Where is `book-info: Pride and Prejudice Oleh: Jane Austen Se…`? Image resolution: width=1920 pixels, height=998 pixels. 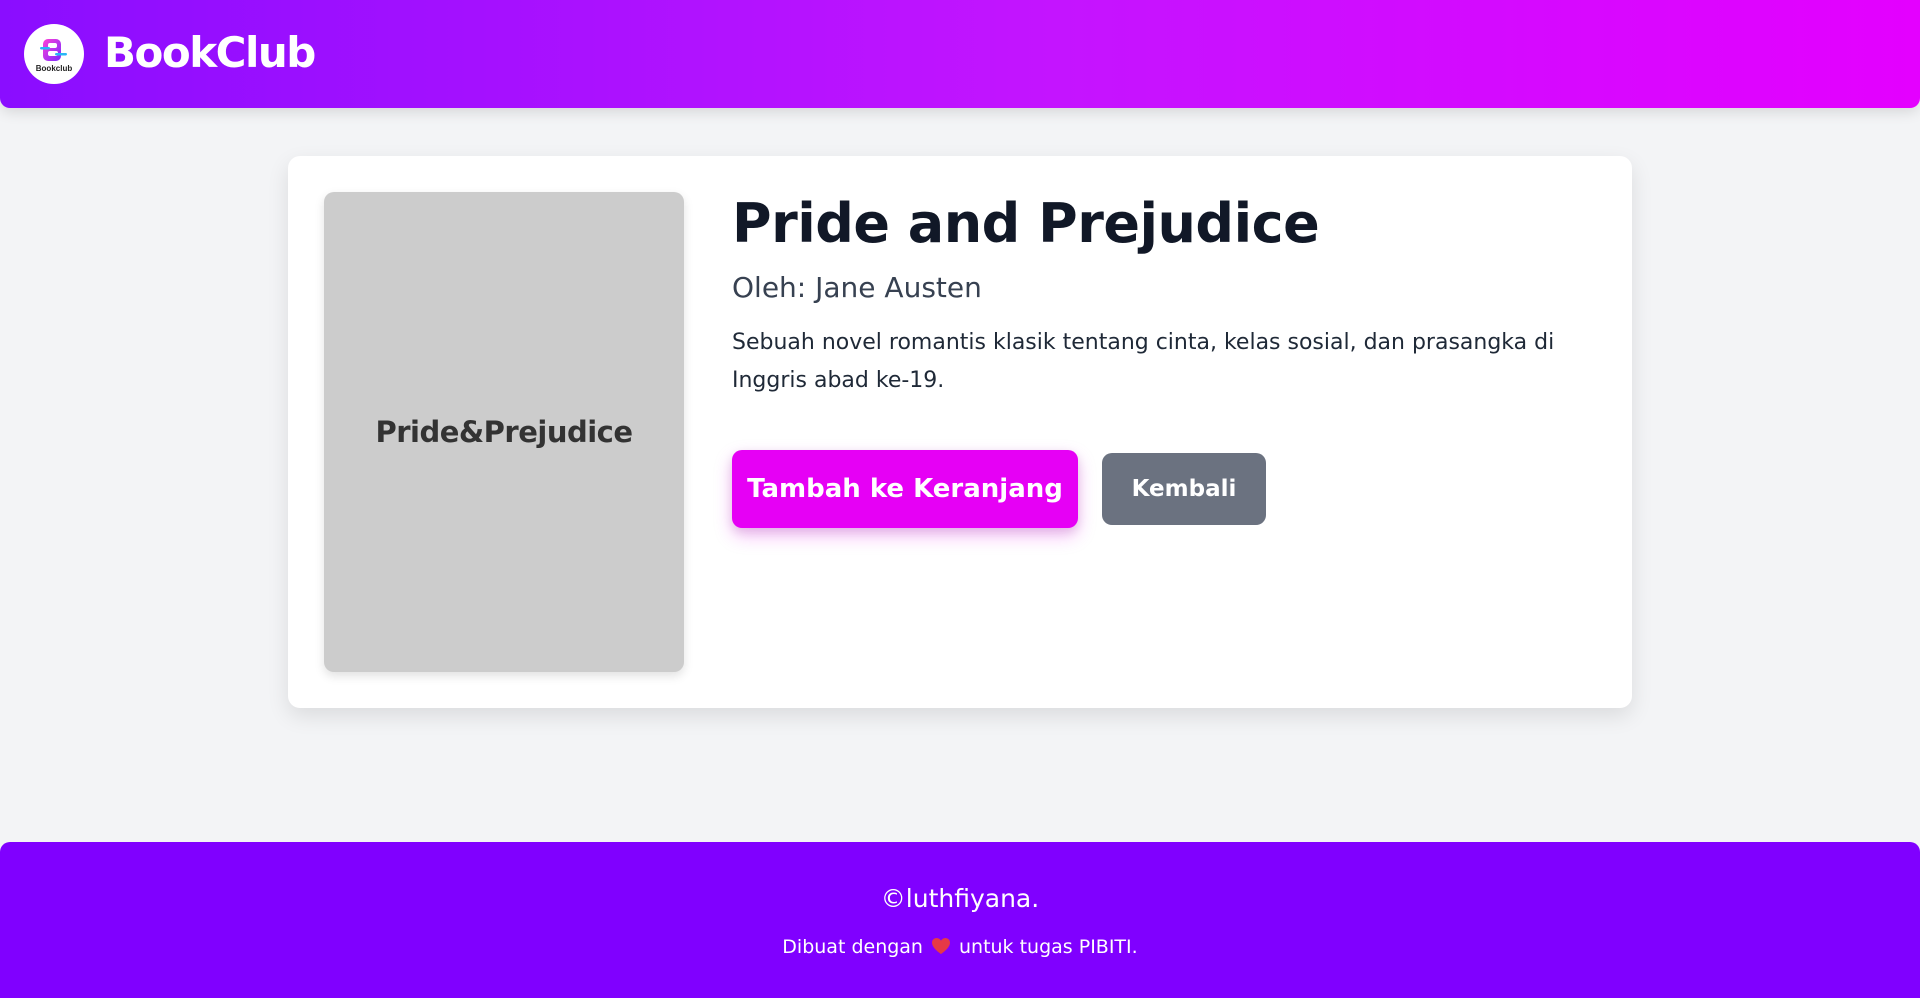
book-info: Pride and Prejudice Oleh: Jane Austen Se… is located at coordinates (1167, 307).